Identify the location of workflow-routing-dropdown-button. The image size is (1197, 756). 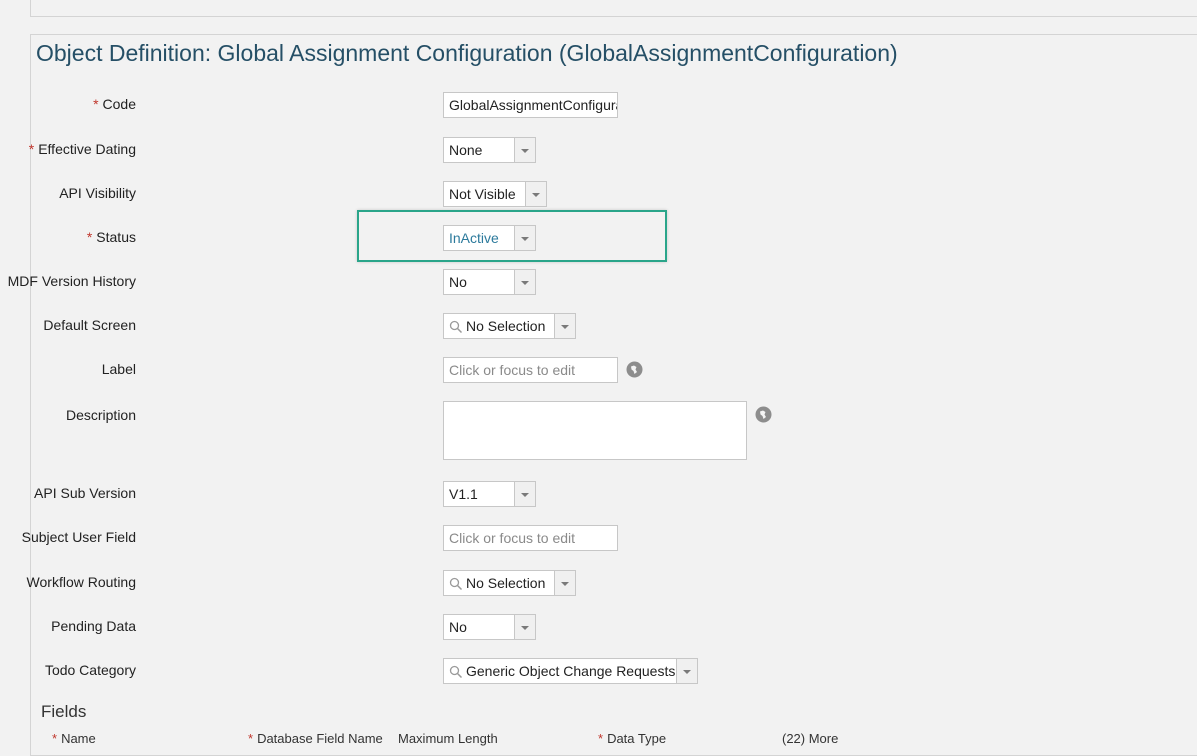
(564, 583).